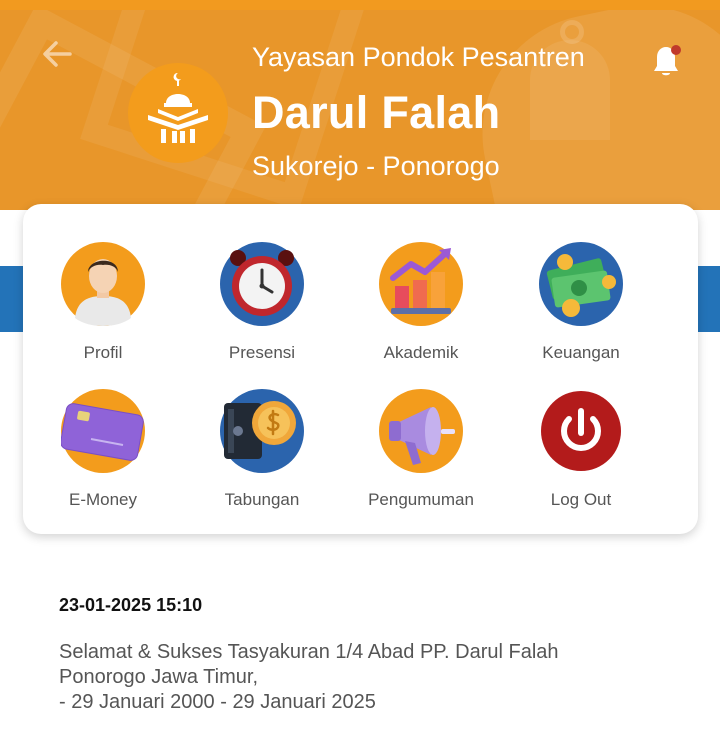 The image size is (720, 734). Describe the element at coordinates (217, 702) in the screenshot. I see `news-line: - 29 Januari 2000 - 29 Januari 2025` at that location.